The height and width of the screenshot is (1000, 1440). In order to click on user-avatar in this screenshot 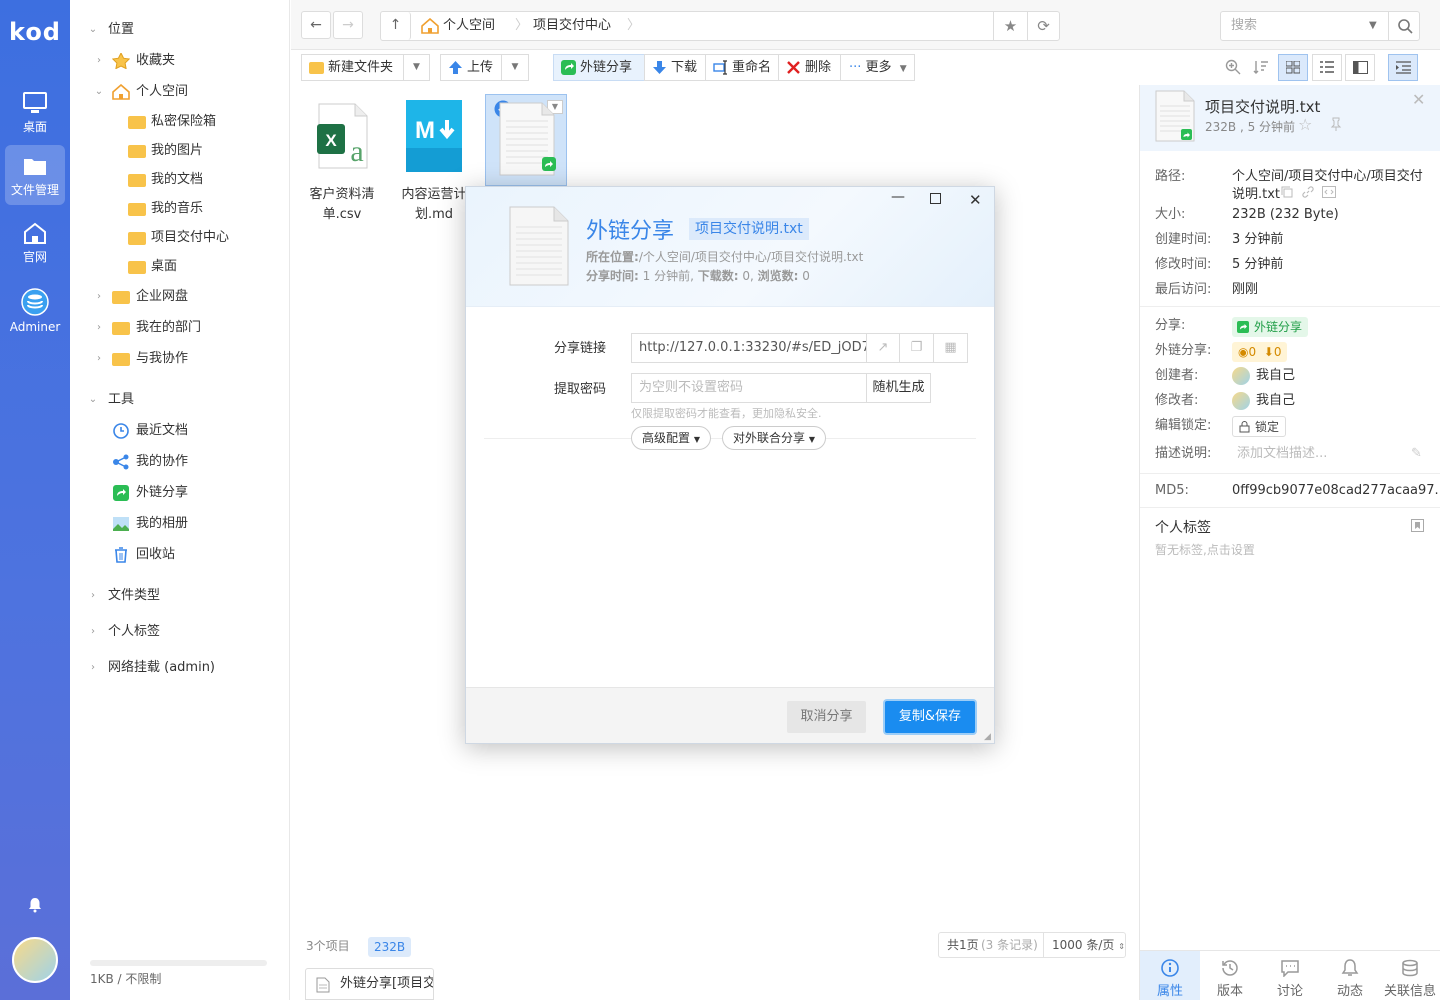, I will do `click(35, 960)`.